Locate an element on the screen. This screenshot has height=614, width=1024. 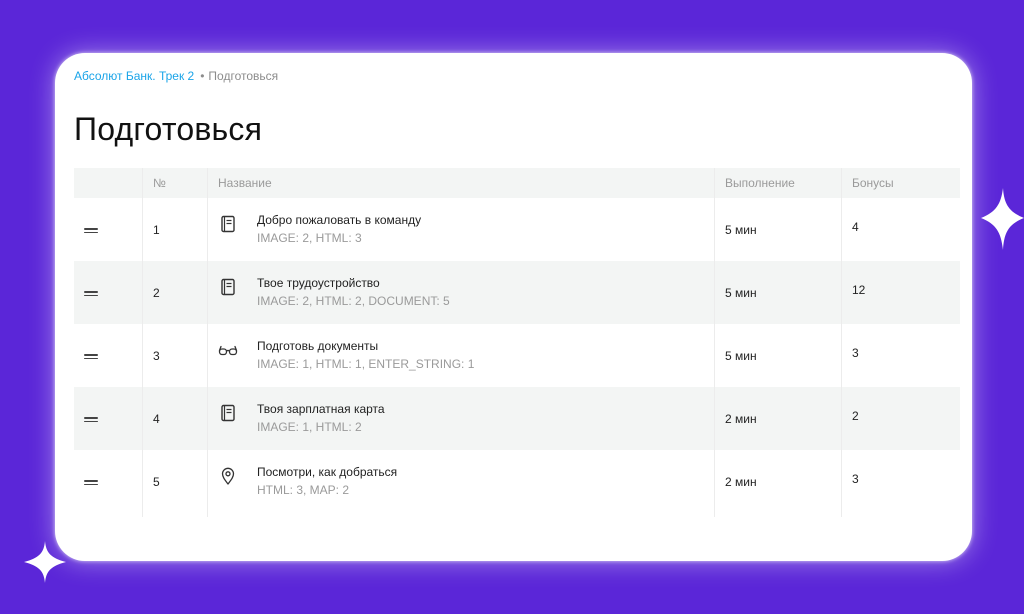
row-title: Твоя зарплатная карта is located at coordinates (321, 409).